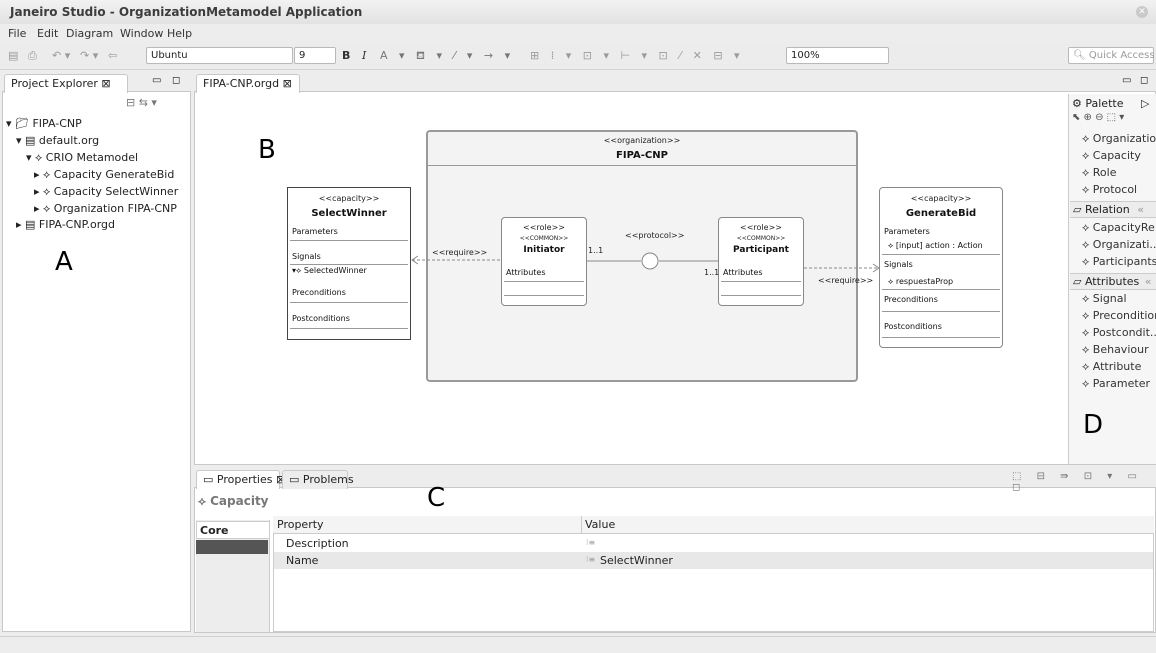 This screenshot has height=653, width=1156. I want to click on require-label-right: <<require>>, so click(846, 280).